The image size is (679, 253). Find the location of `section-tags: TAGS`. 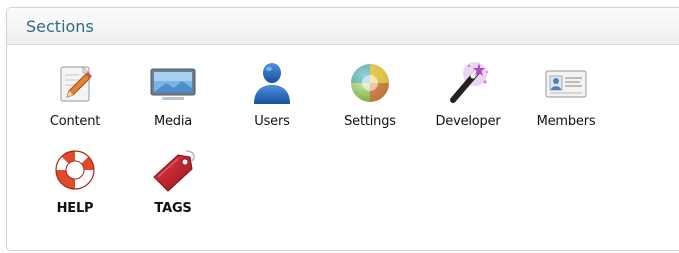

section-tags: TAGS is located at coordinates (173, 182).